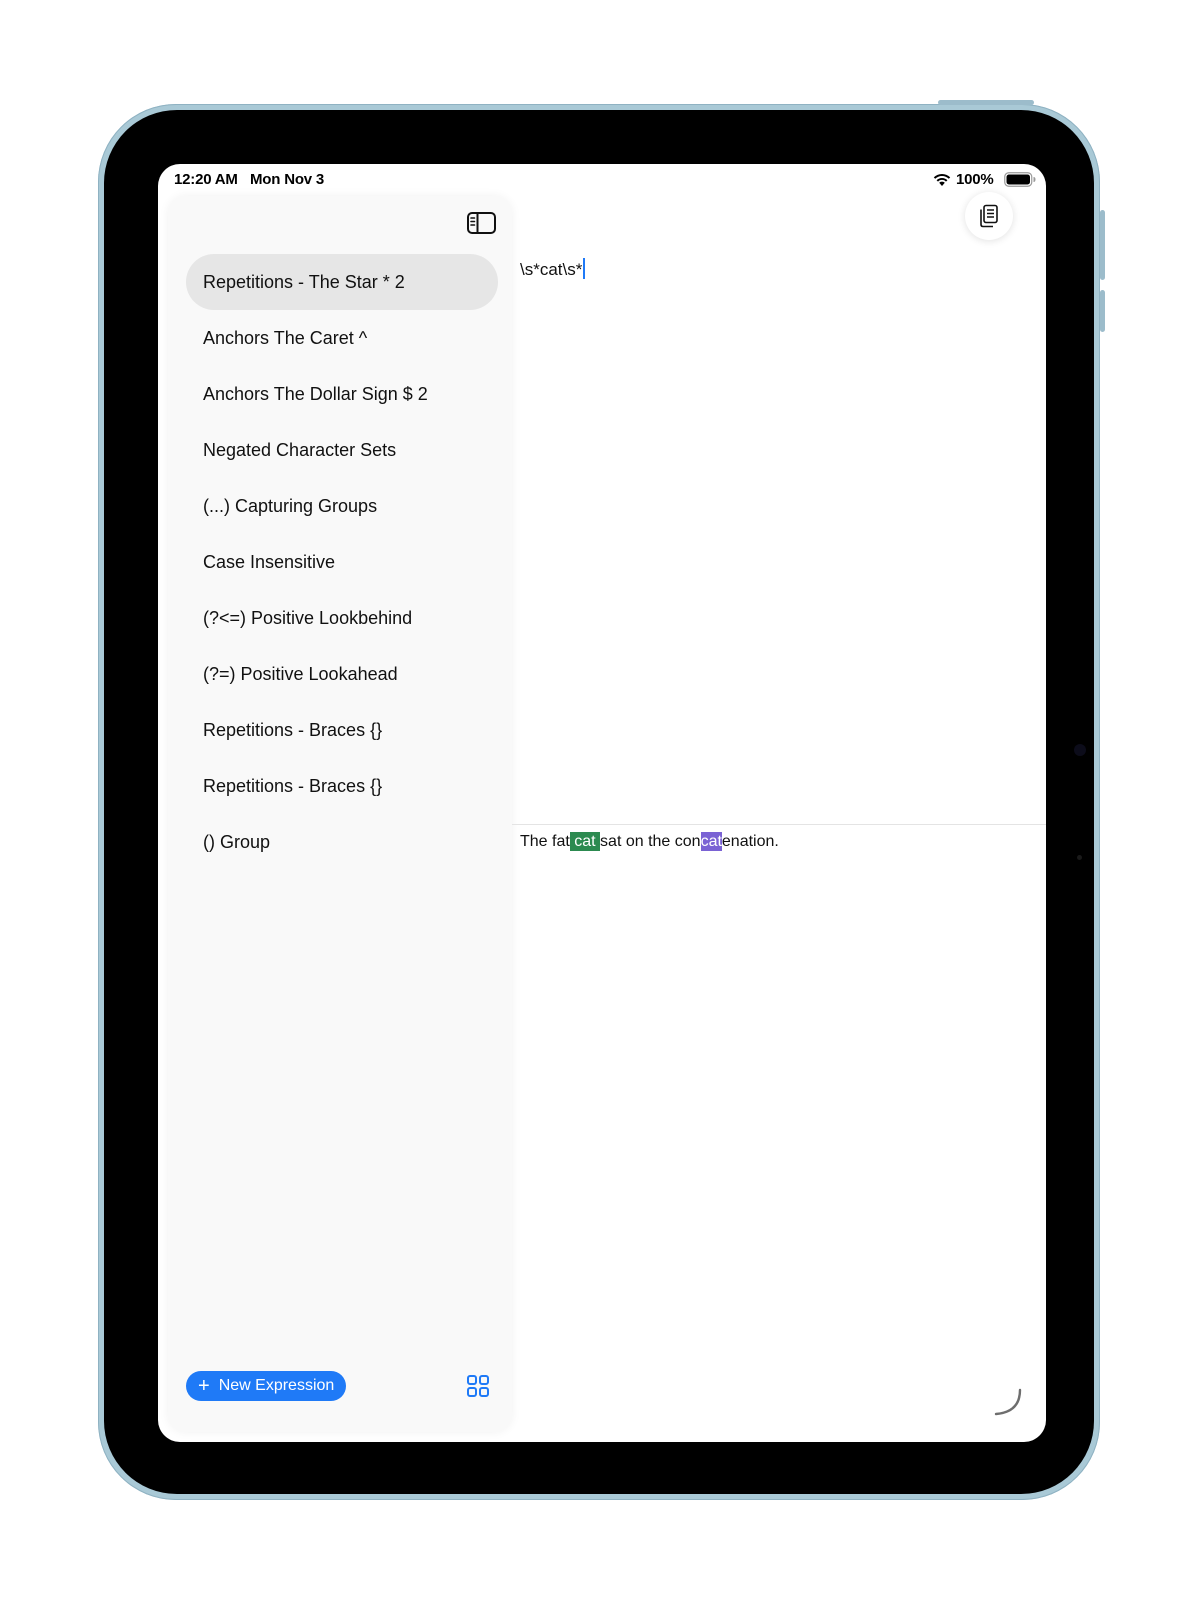 This screenshot has height=1600, width=1199. I want to click on sidebar-item-braces-1: Repetitions - Braces {}, so click(342, 730).